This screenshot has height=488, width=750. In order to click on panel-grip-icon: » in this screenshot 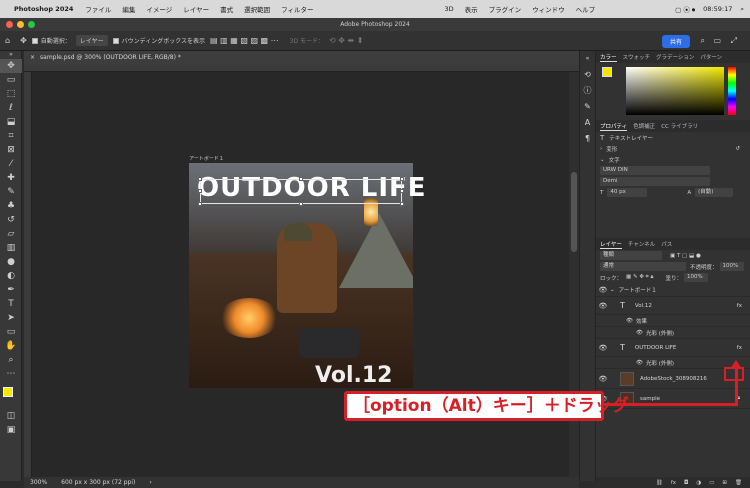, I will do `click(11, 55)`.